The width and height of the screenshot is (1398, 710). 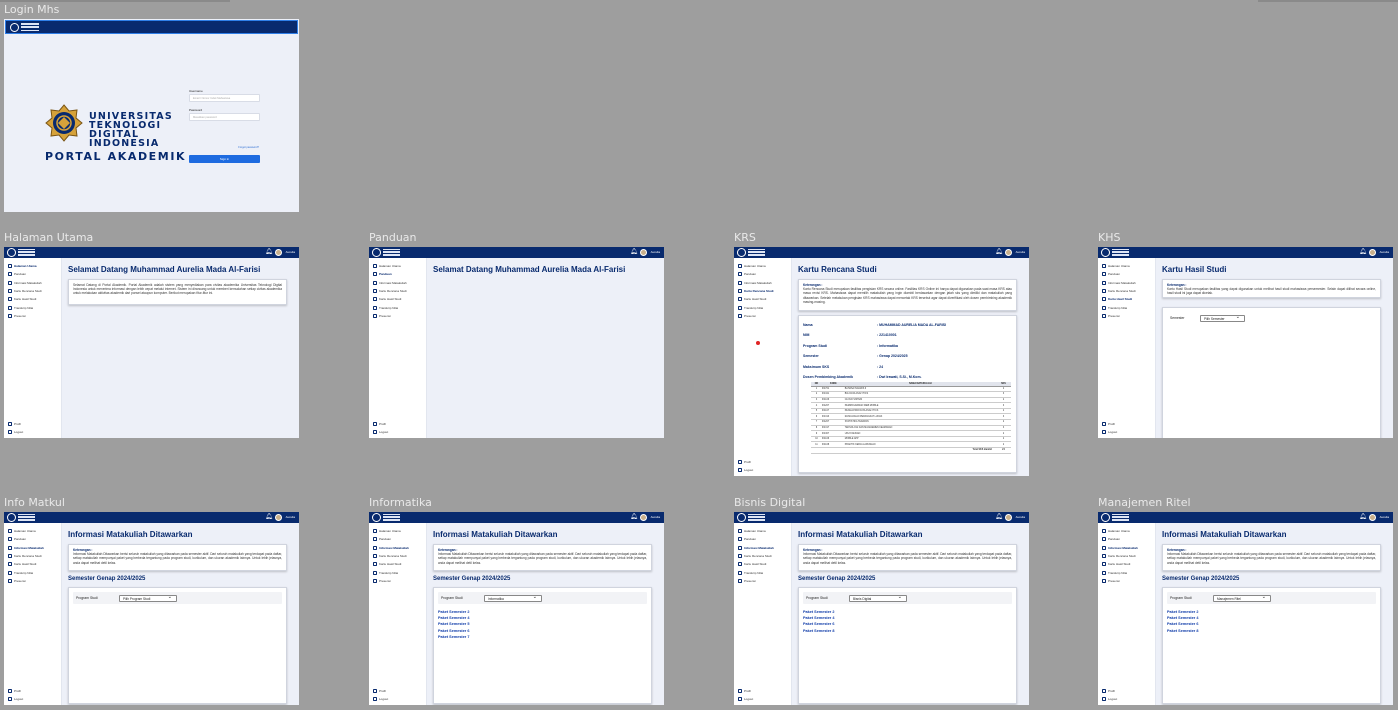 I want to click on prodi-select: Manajemen Ritel, so click(x=1242, y=598).